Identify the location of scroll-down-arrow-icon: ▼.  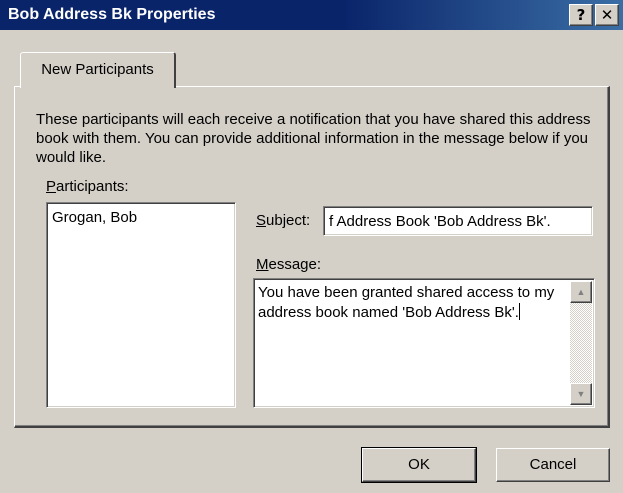
(581, 394).